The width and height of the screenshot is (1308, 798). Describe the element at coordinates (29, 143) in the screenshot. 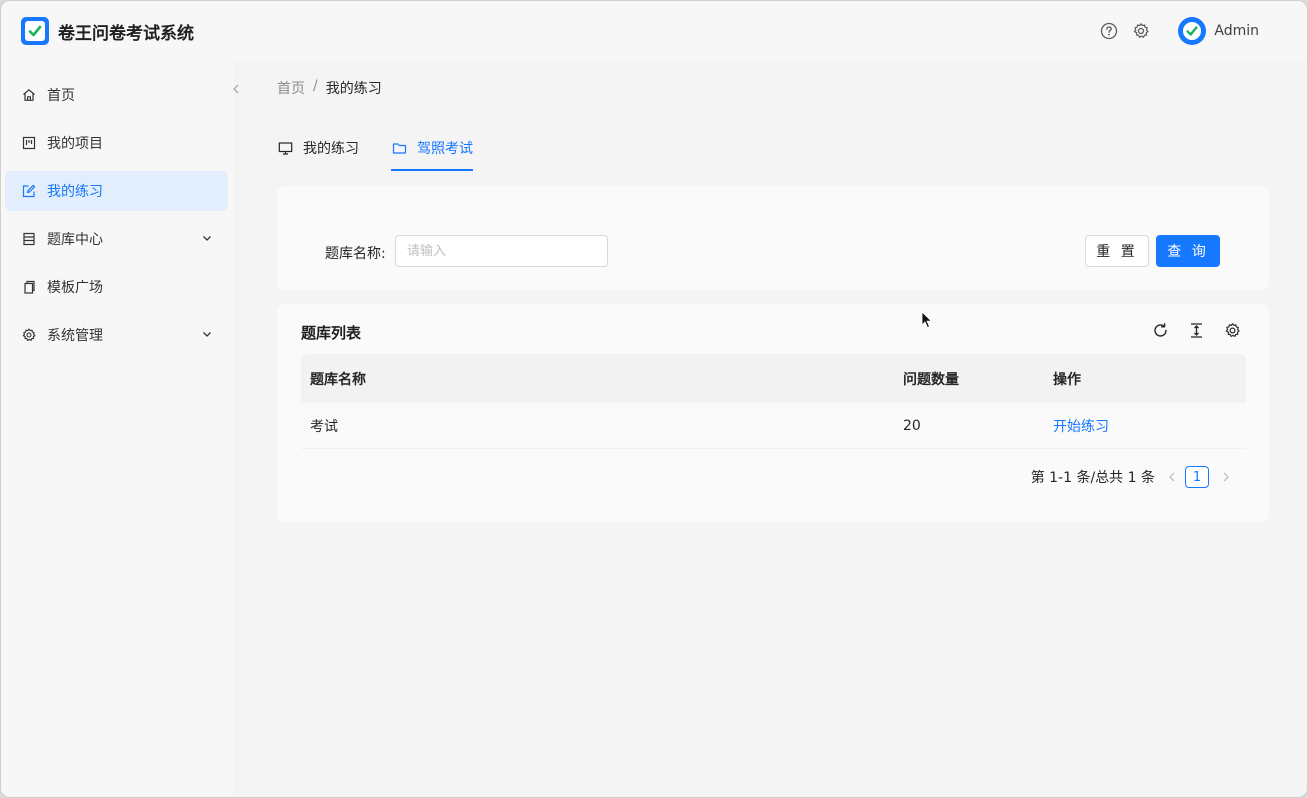

I see `project-board-icon` at that location.